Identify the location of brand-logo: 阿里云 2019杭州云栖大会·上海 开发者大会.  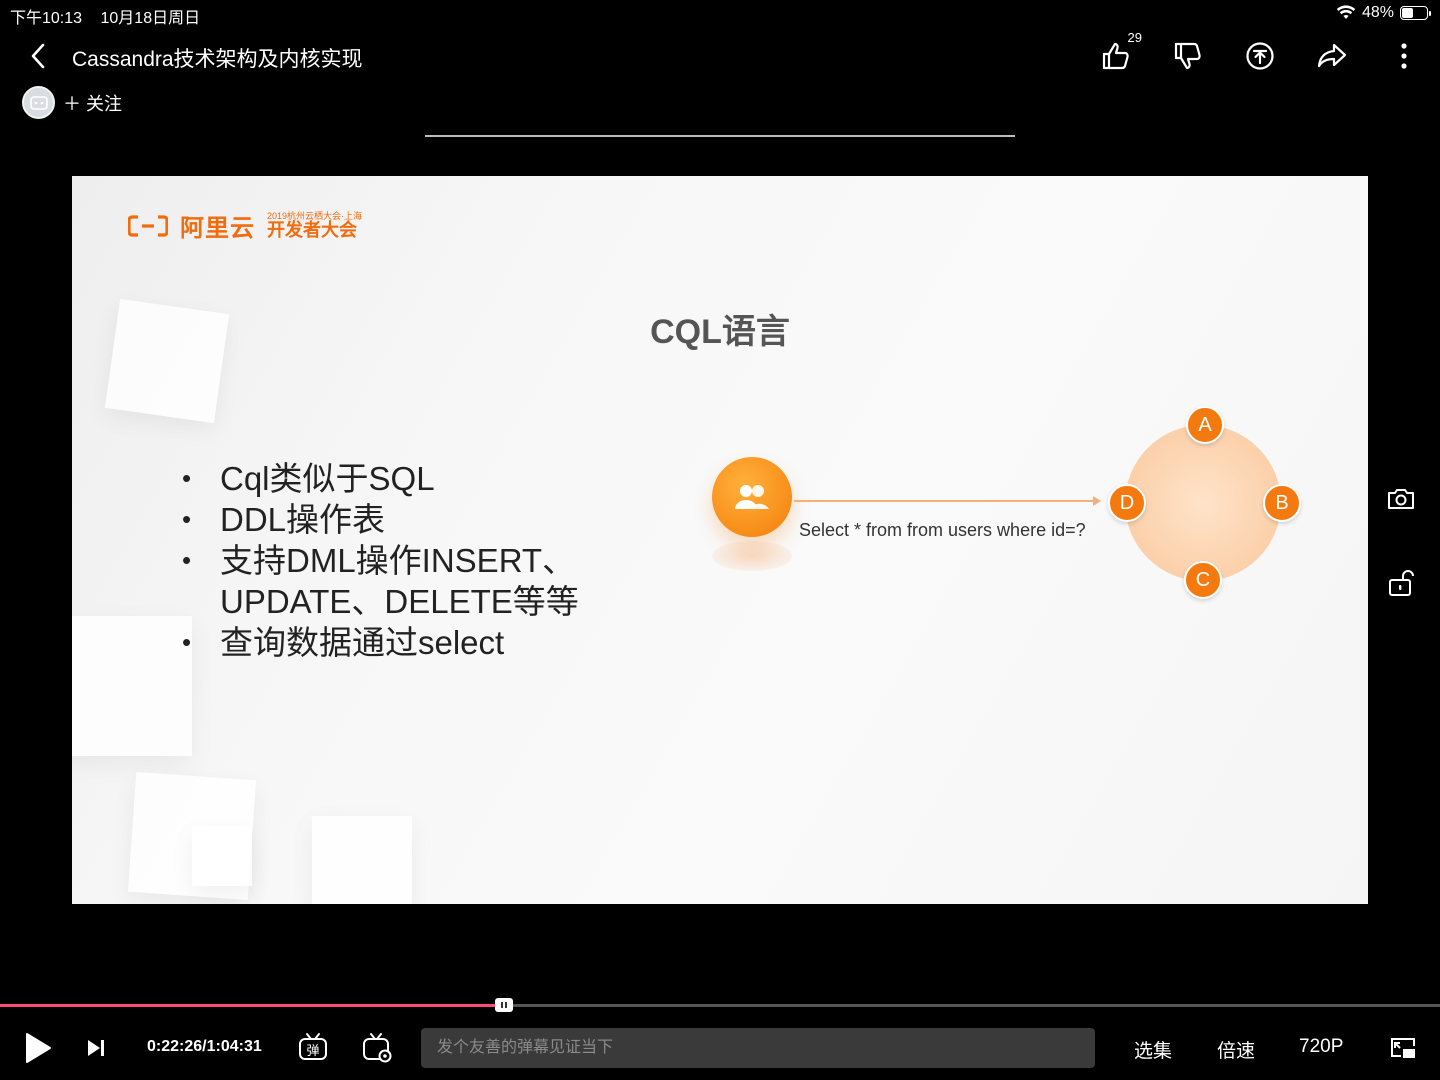
(245, 225).